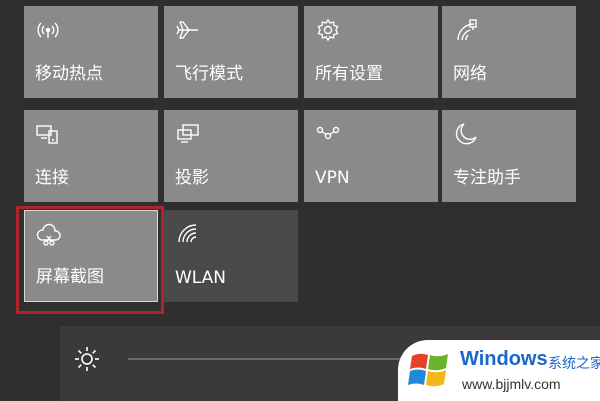 Image resolution: width=600 pixels, height=401 pixels. What do you see at coordinates (466, 30) in the screenshot?
I see `network-icon` at bounding box center [466, 30].